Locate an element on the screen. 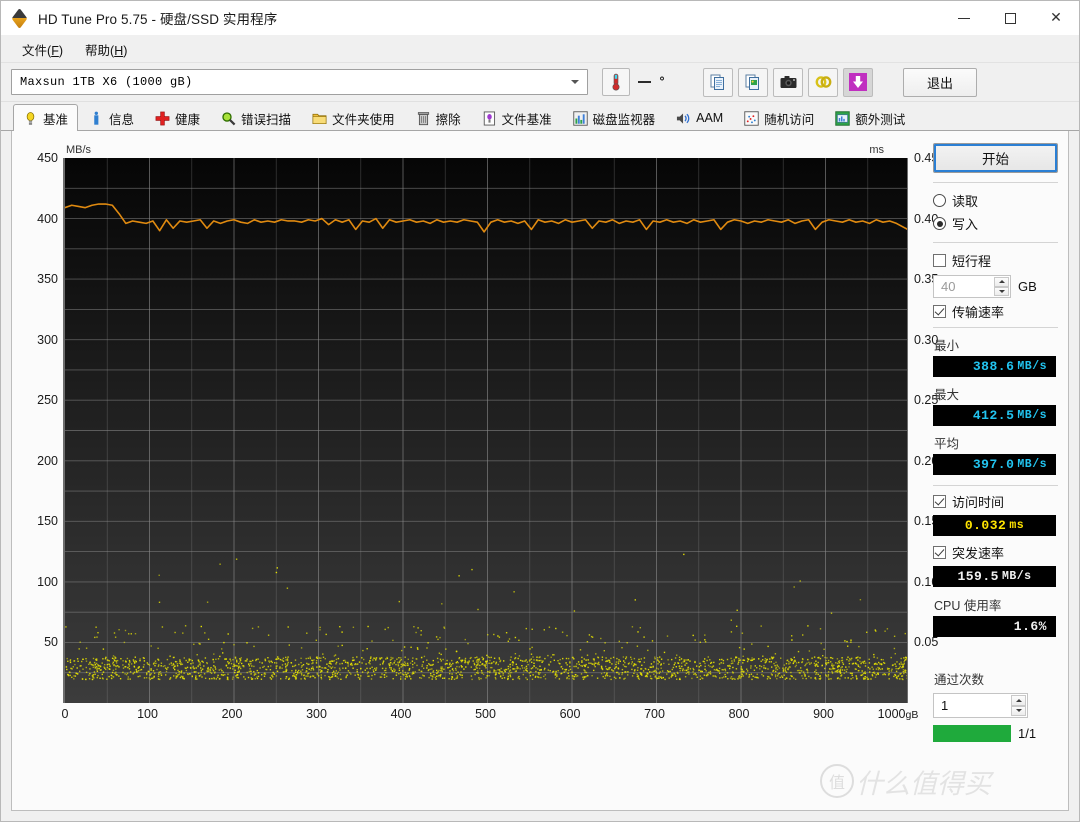  short-stroke-spin-arrows is located at coordinates (1001, 286).